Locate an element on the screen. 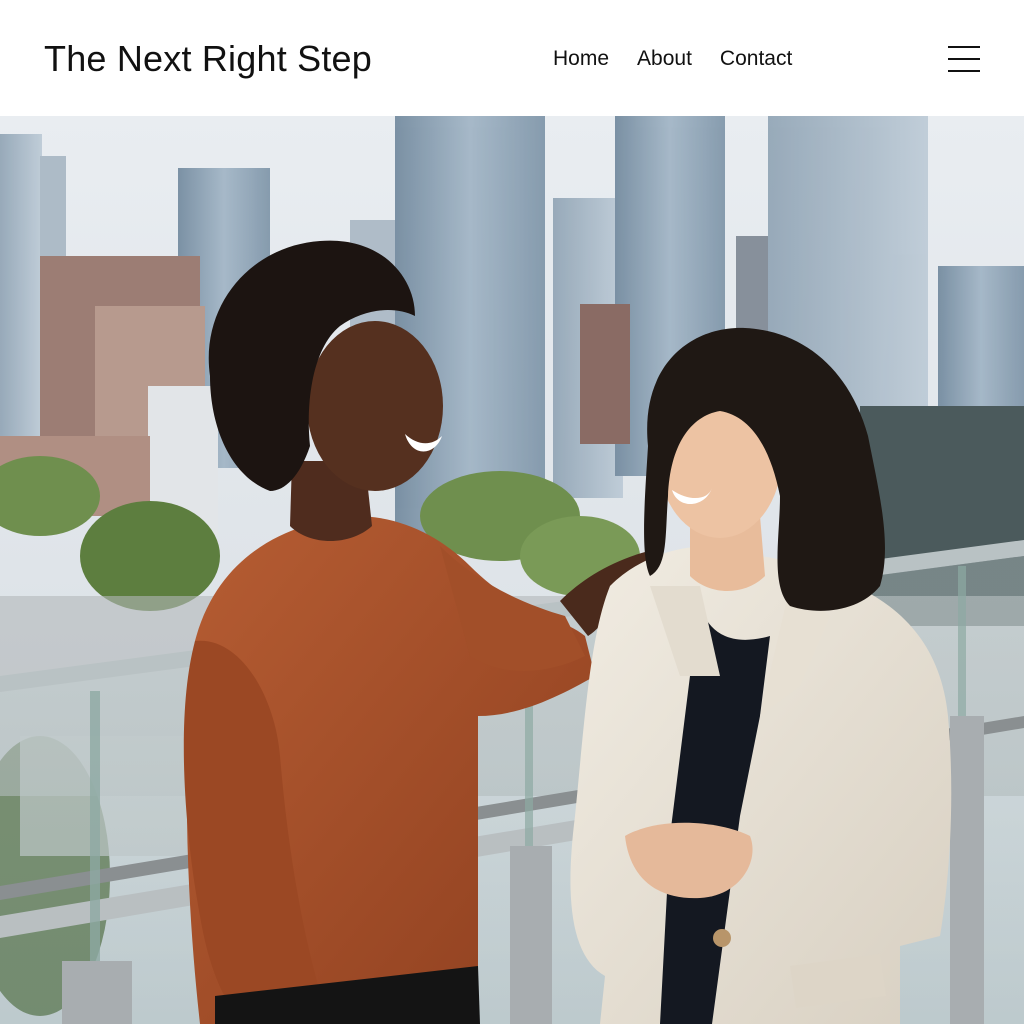  nav-link-home: Home is located at coordinates (581, 59).